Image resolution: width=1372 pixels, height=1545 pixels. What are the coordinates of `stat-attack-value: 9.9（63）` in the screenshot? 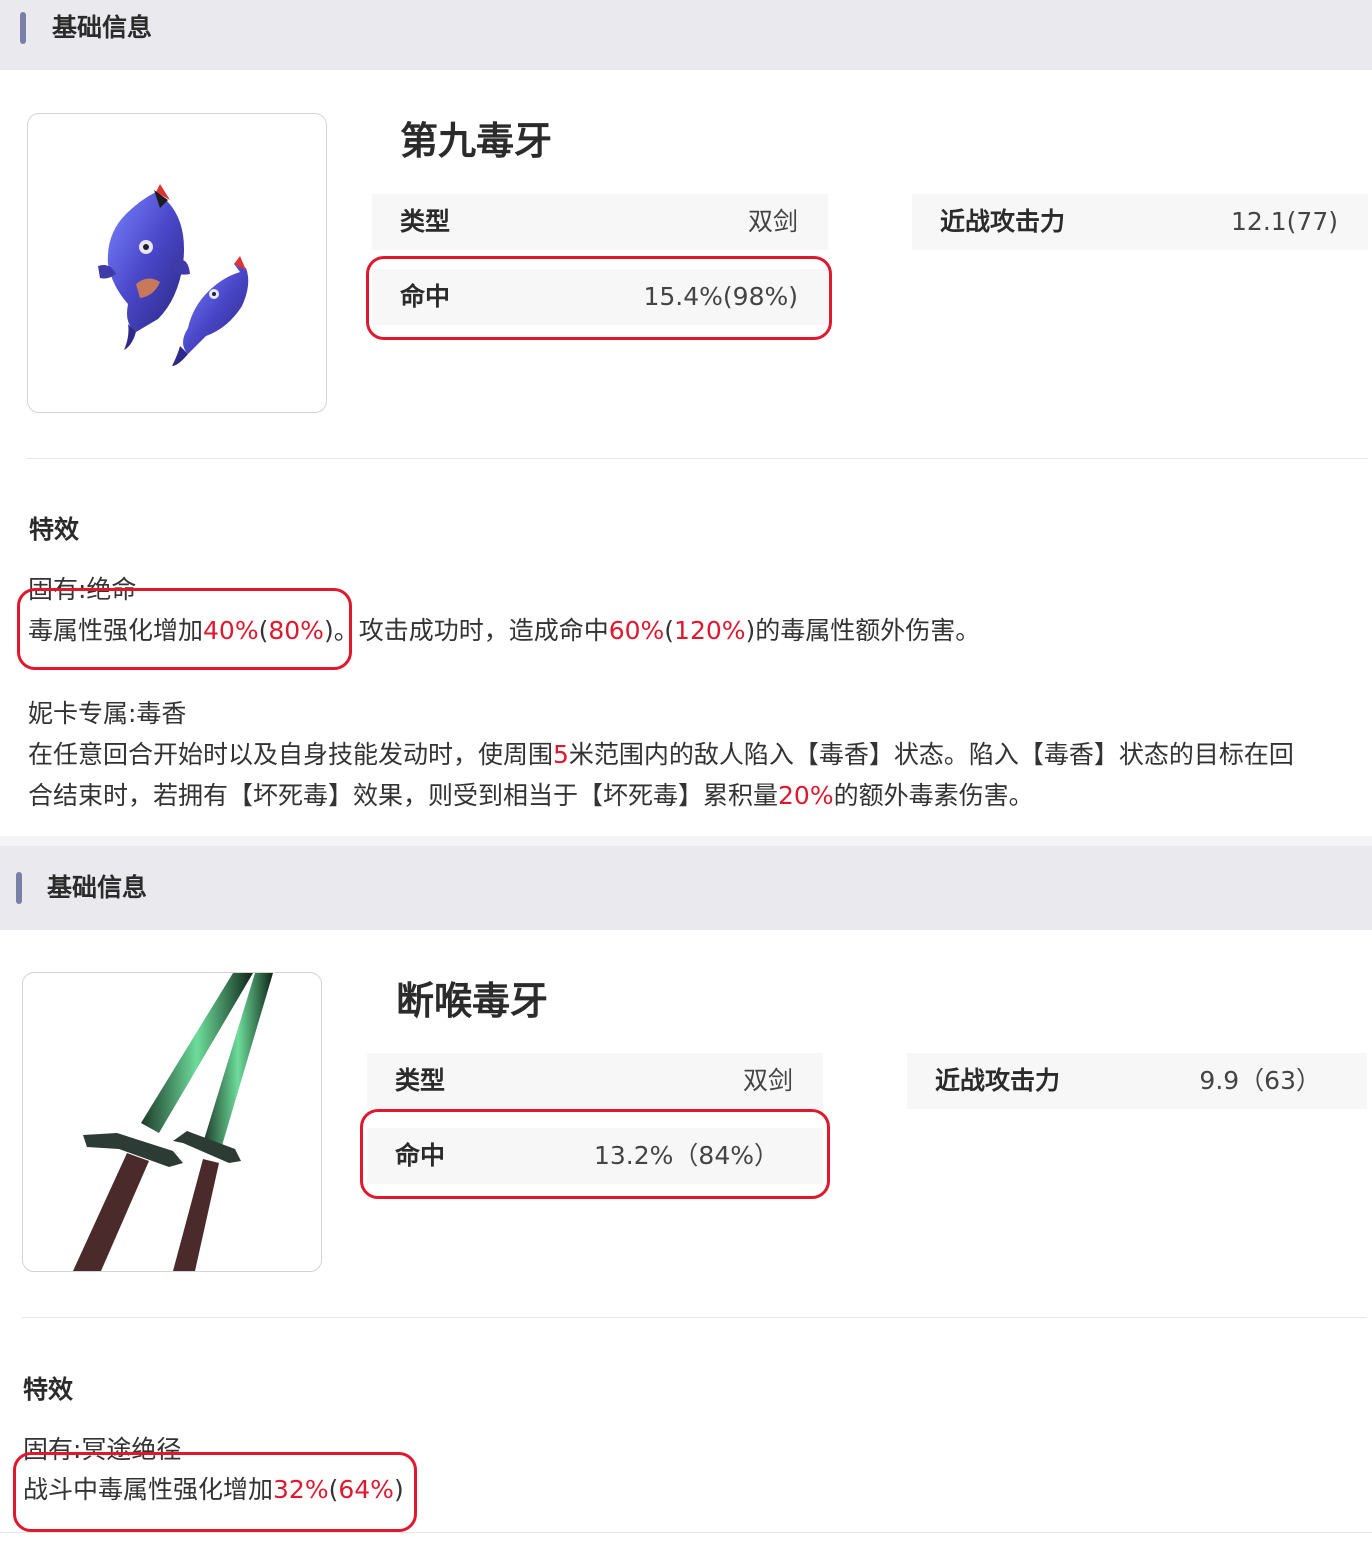 It's located at (1260, 1080).